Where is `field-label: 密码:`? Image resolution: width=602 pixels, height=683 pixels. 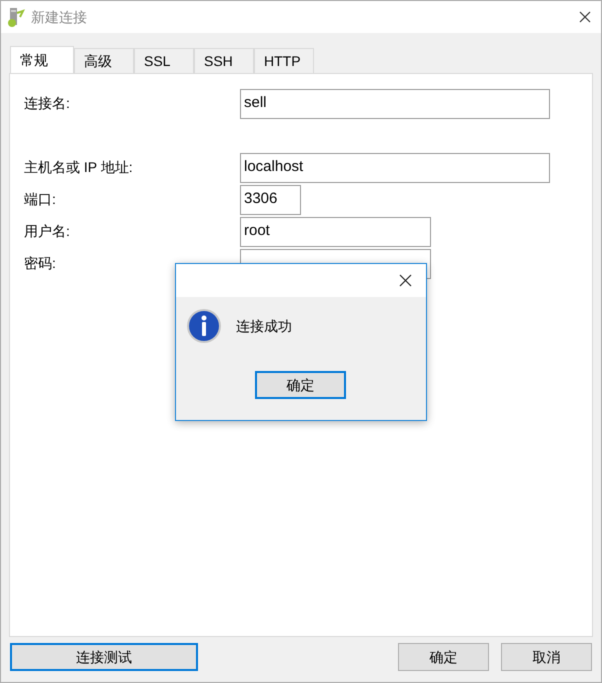 field-label: 密码: is located at coordinates (40, 263).